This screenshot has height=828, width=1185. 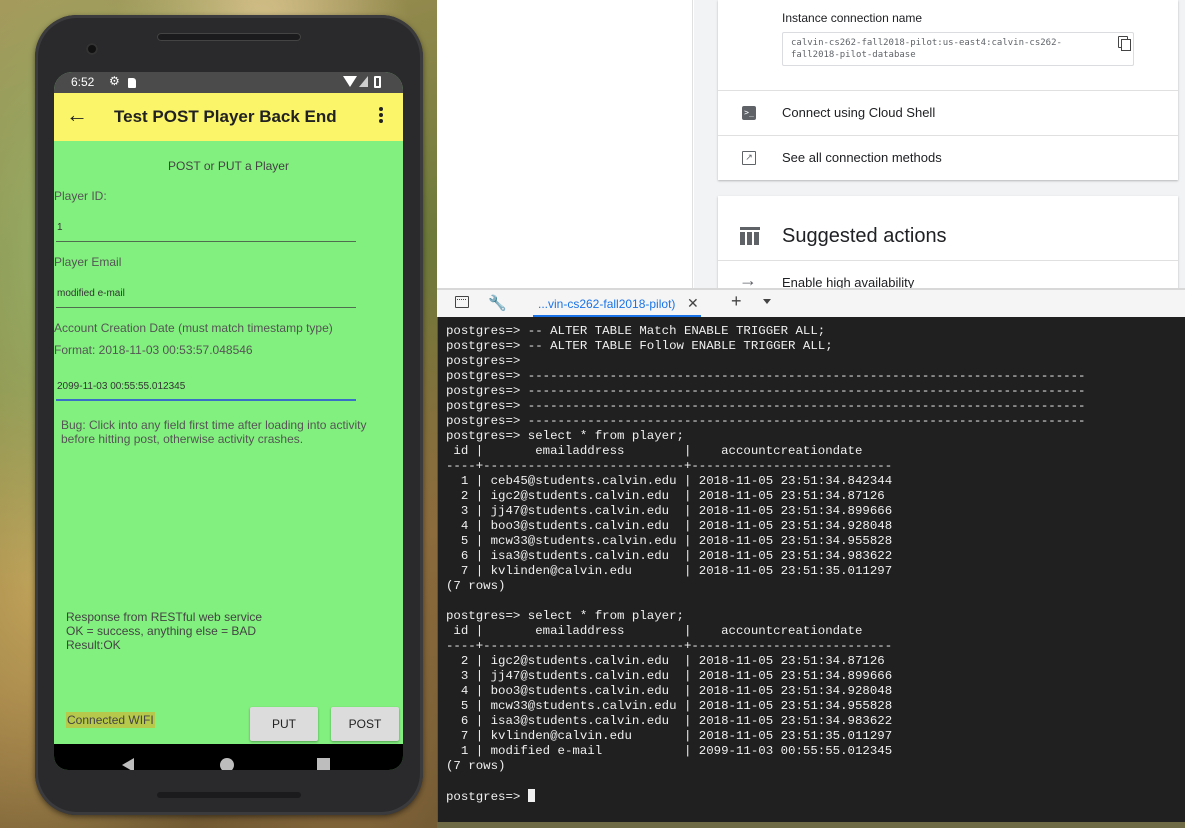 I want to click on player-email-field: modified e-mail, so click(x=206, y=298).